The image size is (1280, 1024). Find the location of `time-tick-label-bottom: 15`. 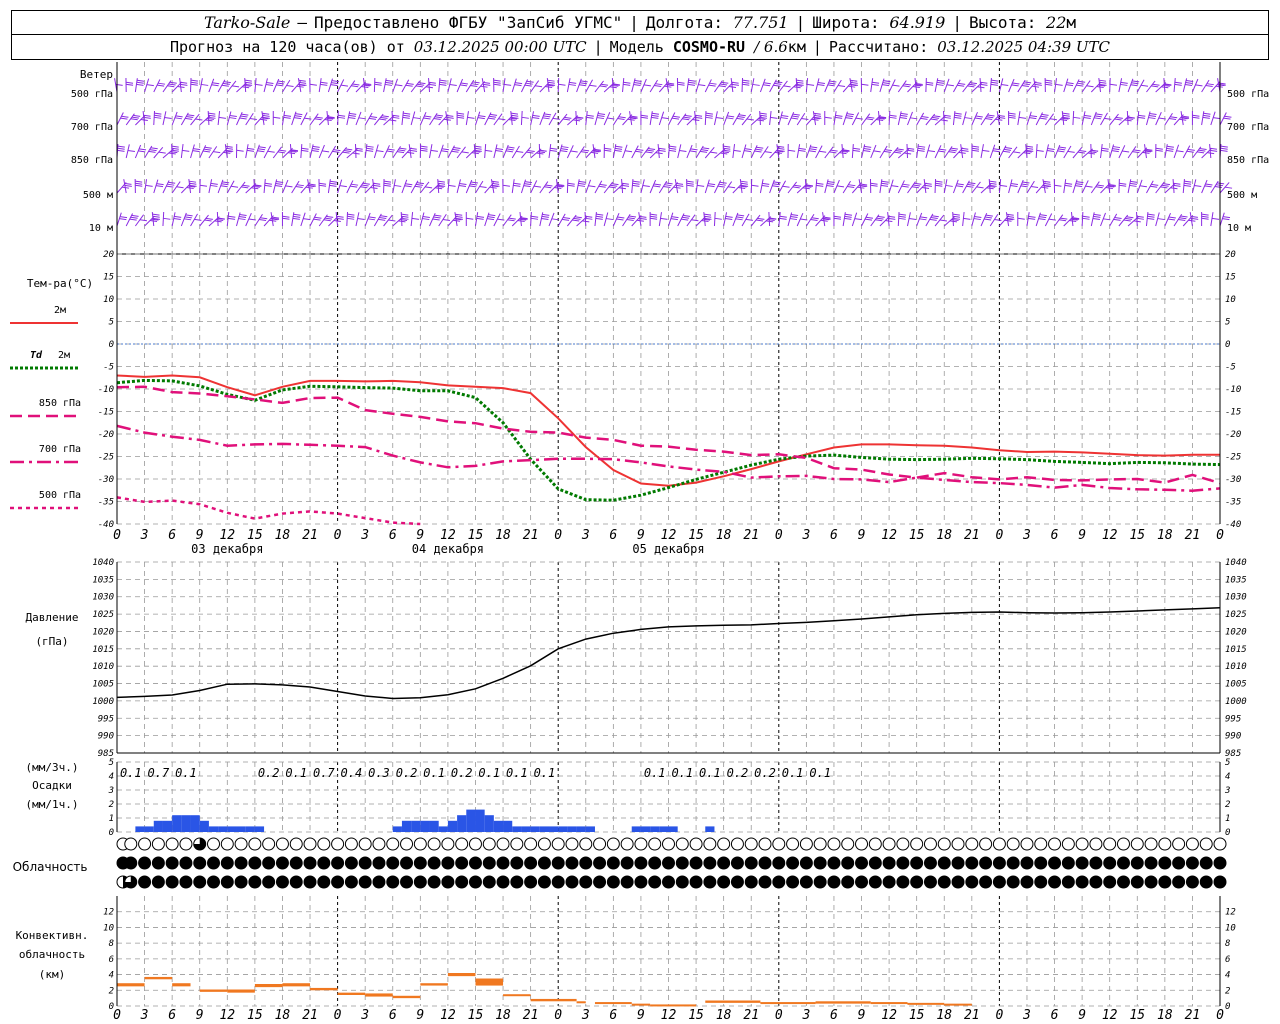

time-tick-label-bottom: 15 is located at coordinates (917, 1015).